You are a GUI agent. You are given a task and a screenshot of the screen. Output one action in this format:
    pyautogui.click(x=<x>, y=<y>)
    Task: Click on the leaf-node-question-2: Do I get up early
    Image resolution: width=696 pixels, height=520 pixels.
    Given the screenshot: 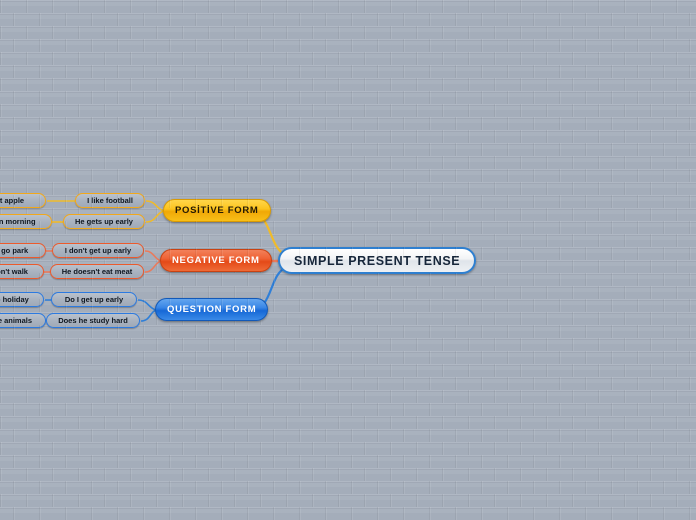 What is the action you would take?
    pyautogui.click(x=94, y=299)
    